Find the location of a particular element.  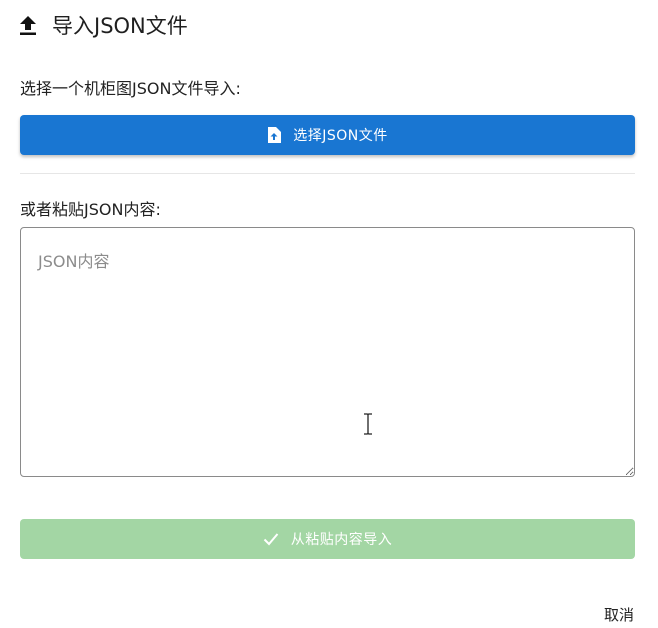

import-from-paste-button: 从粘贴内容导入 is located at coordinates (327, 539).